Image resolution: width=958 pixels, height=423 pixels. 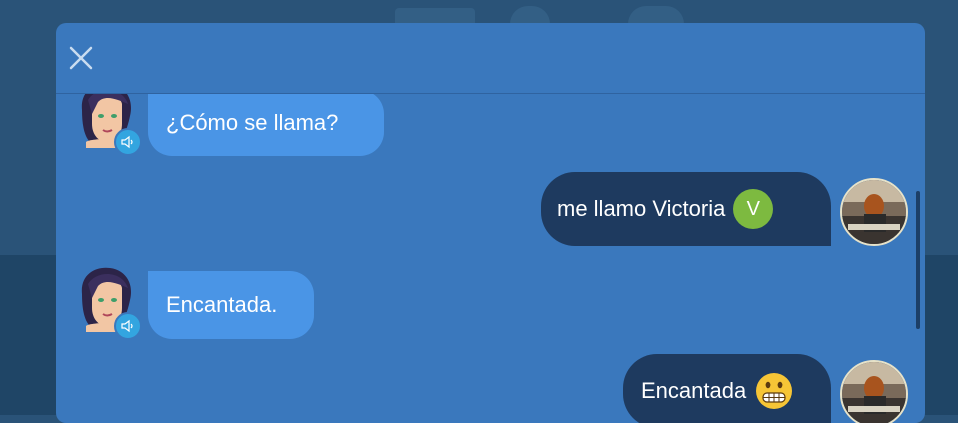 What do you see at coordinates (641, 208) in the screenshot?
I see `message-text: me llamo Victoria` at bounding box center [641, 208].